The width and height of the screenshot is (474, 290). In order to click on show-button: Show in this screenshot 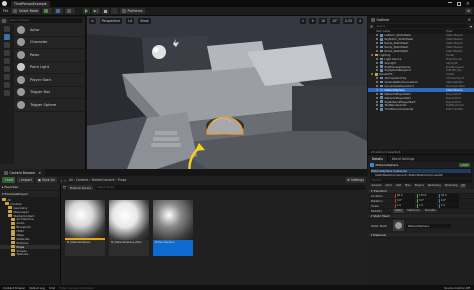, I will do `click(144, 21)`.